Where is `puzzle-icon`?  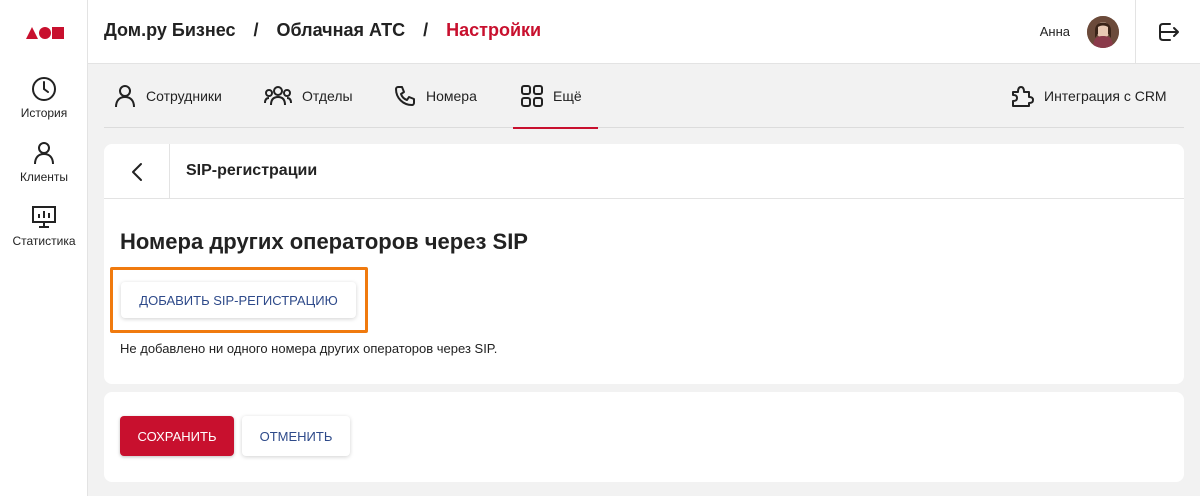 puzzle-icon is located at coordinates (1023, 96).